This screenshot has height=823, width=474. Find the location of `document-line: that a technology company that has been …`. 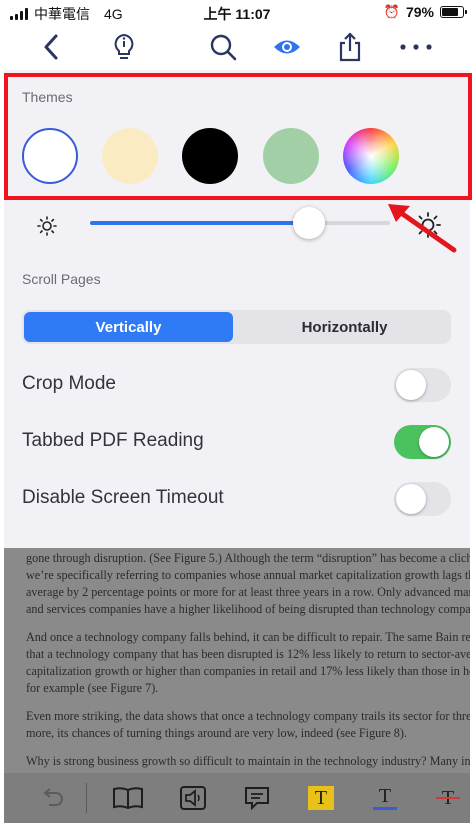

document-line: that a technology company that has been … is located at coordinates (248, 654).